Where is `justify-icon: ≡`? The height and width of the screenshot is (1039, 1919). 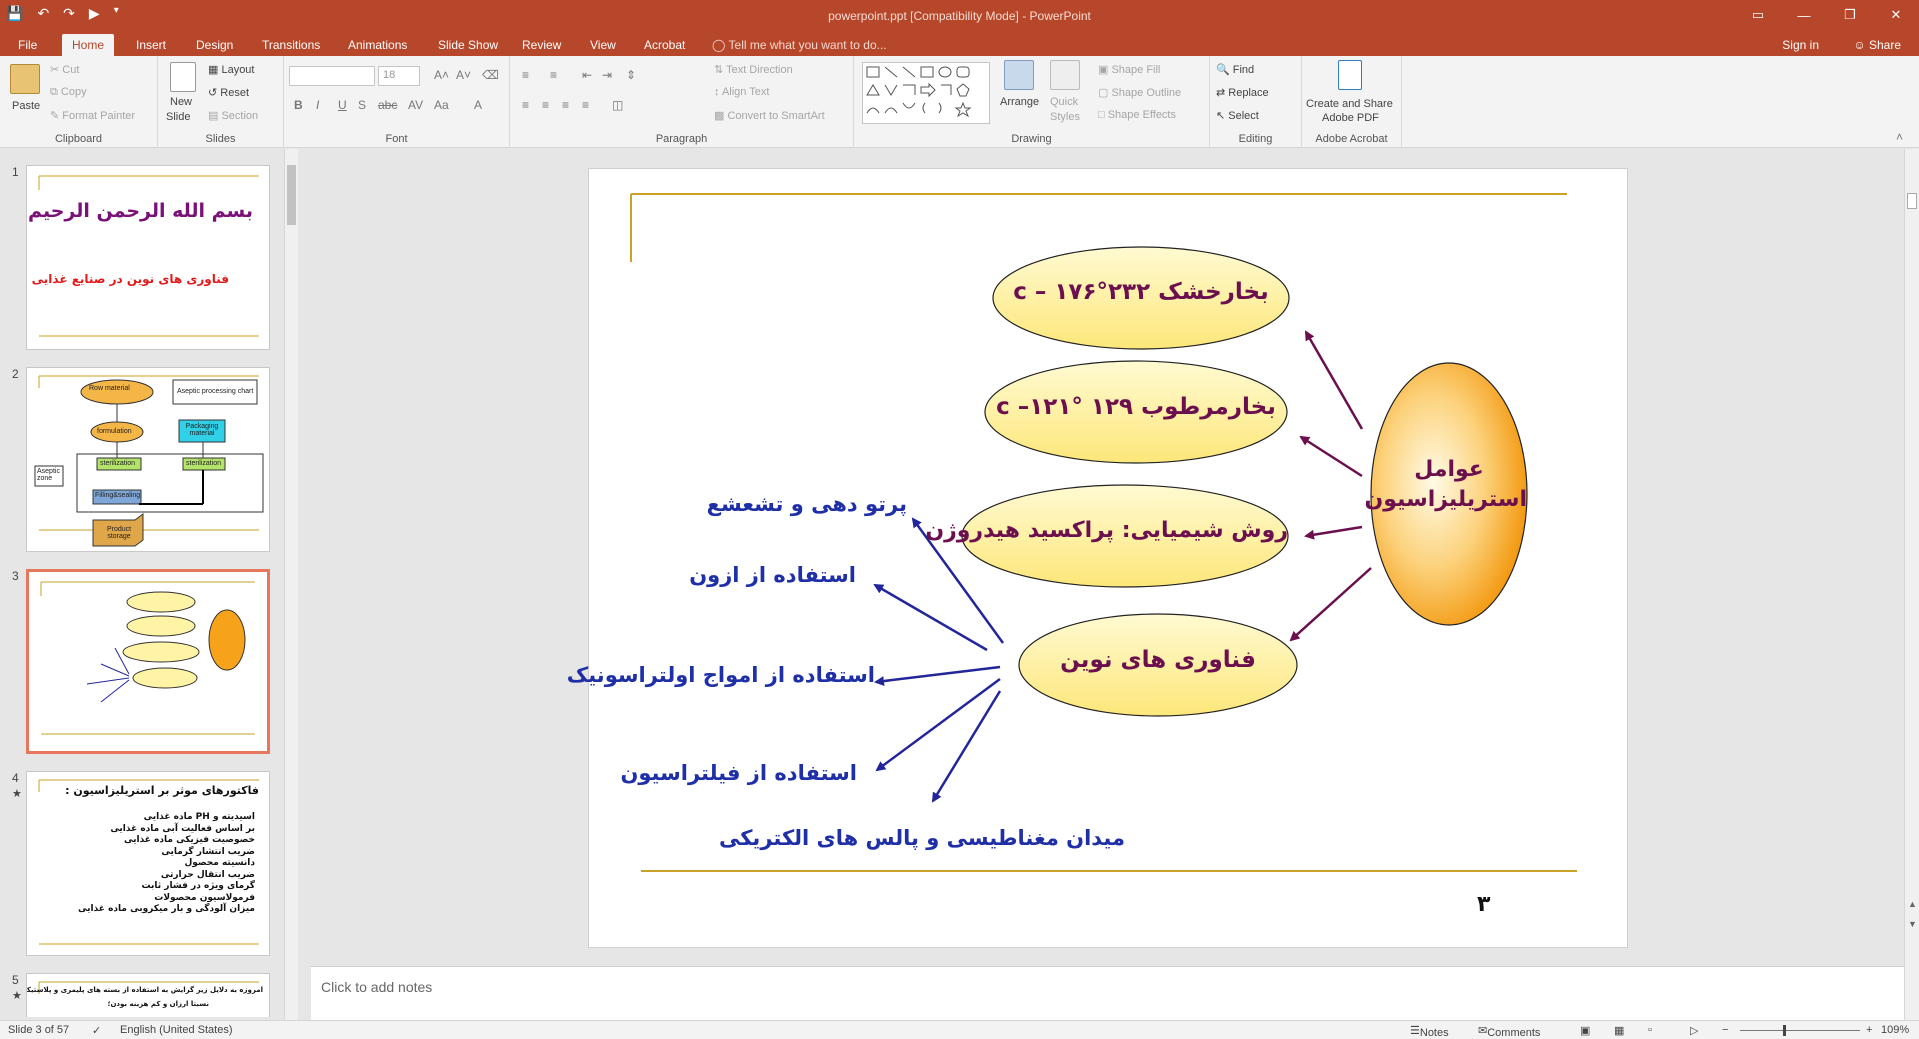 justify-icon: ≡ is located at coordinates (585, 105).